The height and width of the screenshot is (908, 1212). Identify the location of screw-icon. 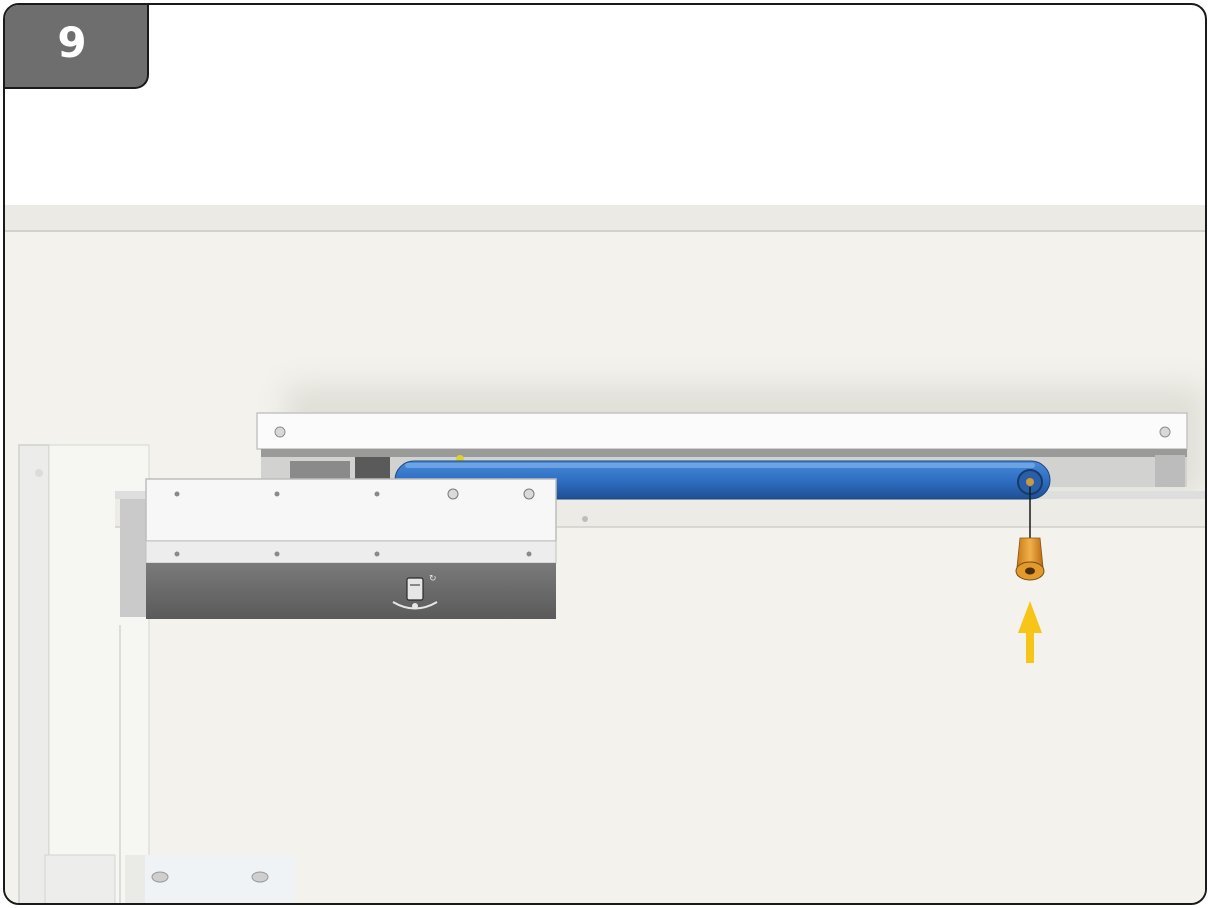
(1030, 559).